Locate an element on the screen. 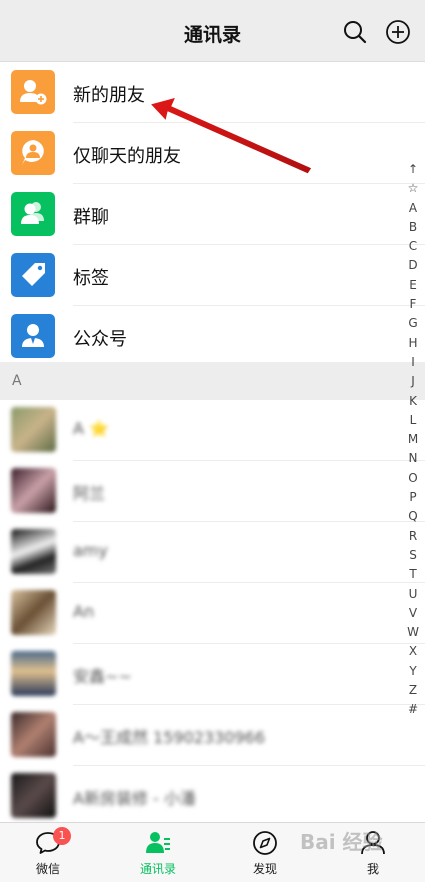 This screenshot has height=883, width=425. watermark: Bai 经验 is located at coordinates (341, 842).